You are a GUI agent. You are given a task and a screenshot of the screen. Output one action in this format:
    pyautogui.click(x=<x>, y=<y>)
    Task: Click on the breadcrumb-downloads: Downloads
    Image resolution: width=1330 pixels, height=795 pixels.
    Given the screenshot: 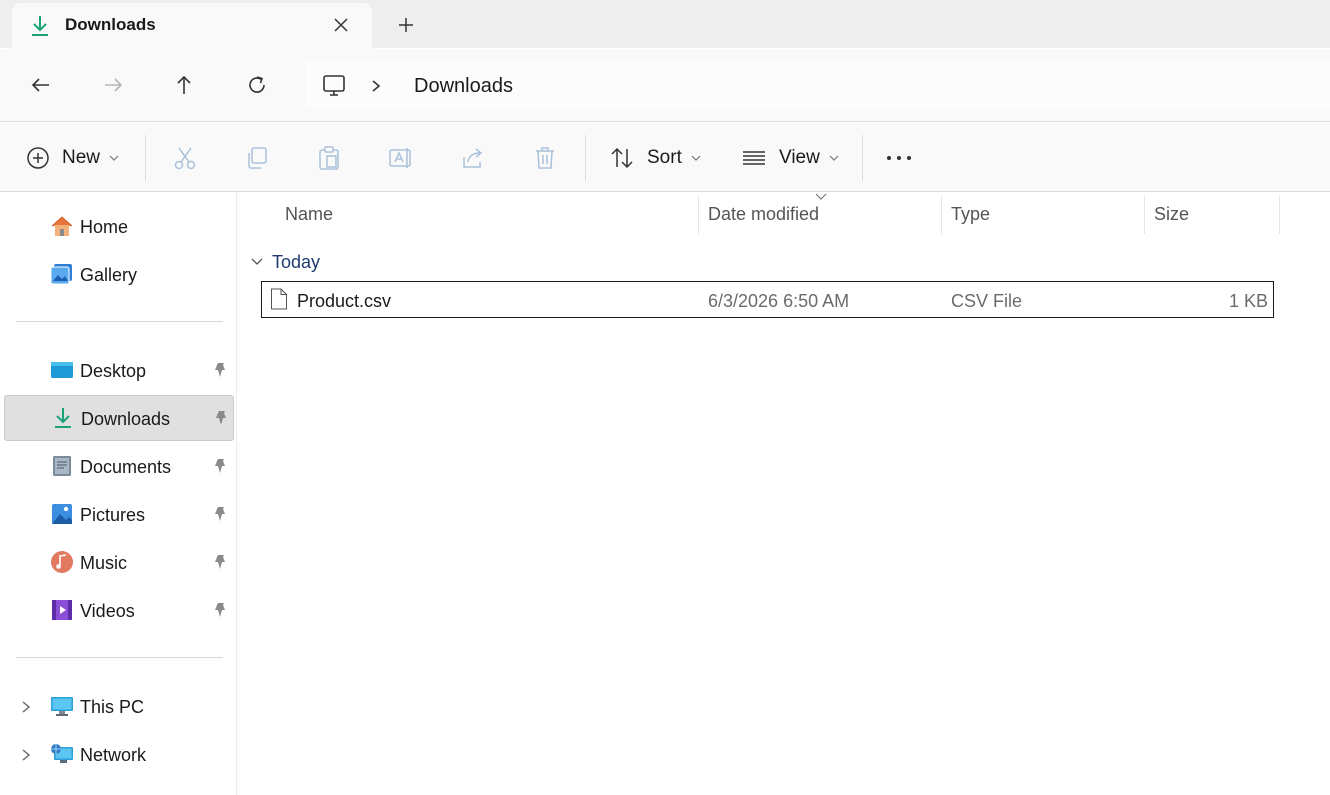 What is the action you would take?
    pyautogui.click(x=463, y=86)
    